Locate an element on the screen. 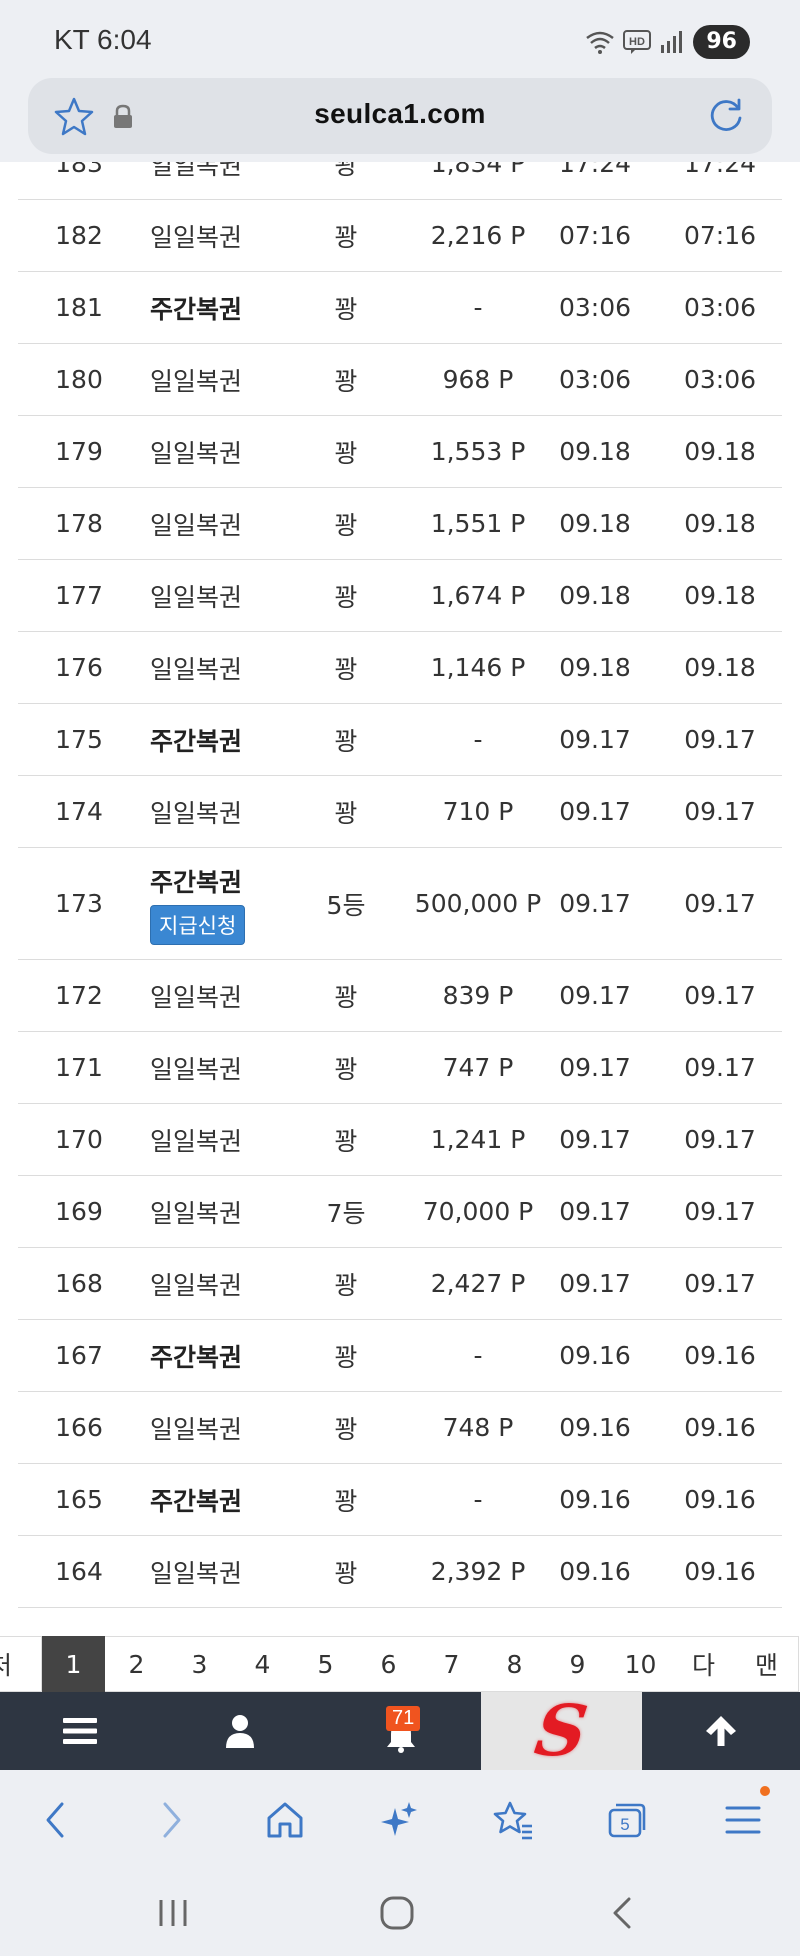 Image resolution: width=800 pixels, height=1956 pixels. points-value: 1,674 P is located at coordinates (478, 595).